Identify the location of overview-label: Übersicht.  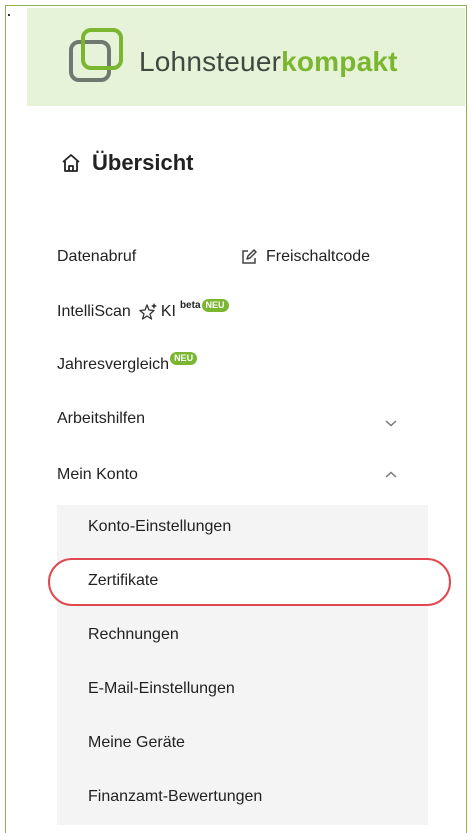
(143, 162).